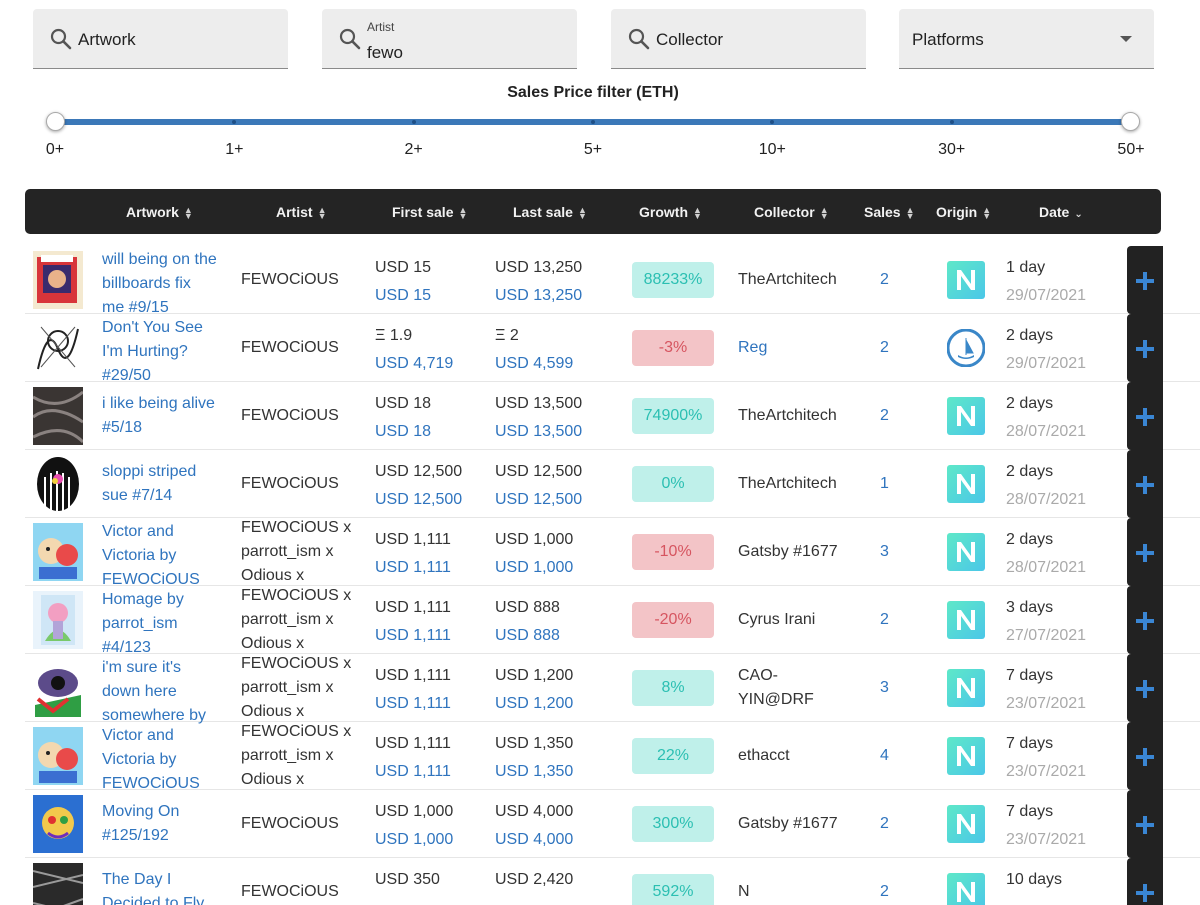  I want to click on price-slider-min-handle, so click(55, 121).